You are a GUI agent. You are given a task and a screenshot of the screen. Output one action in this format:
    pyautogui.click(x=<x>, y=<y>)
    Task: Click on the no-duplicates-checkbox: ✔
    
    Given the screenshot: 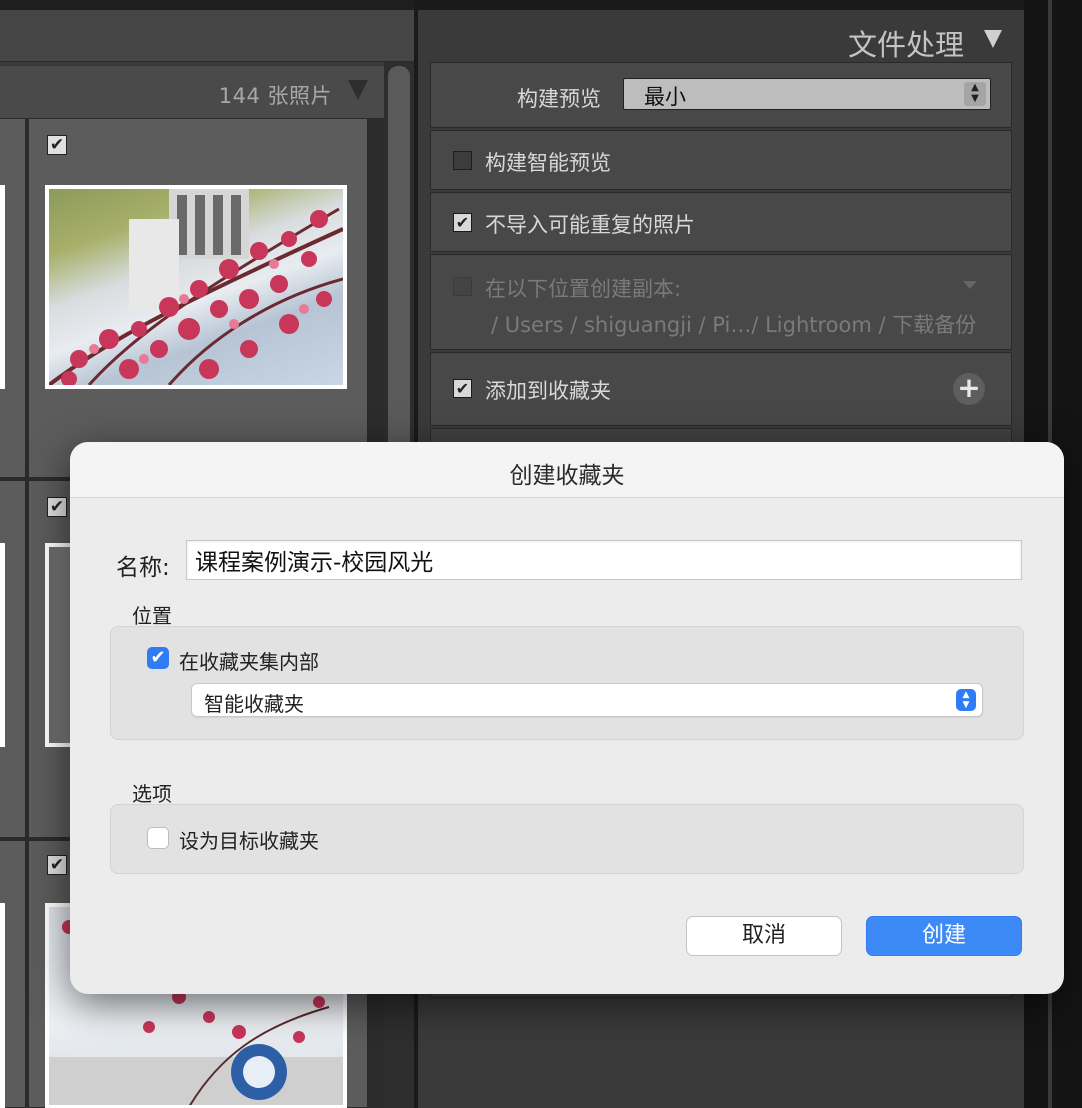 What is the action you would take?
    pyautogui.click(x=462, y=222)
    